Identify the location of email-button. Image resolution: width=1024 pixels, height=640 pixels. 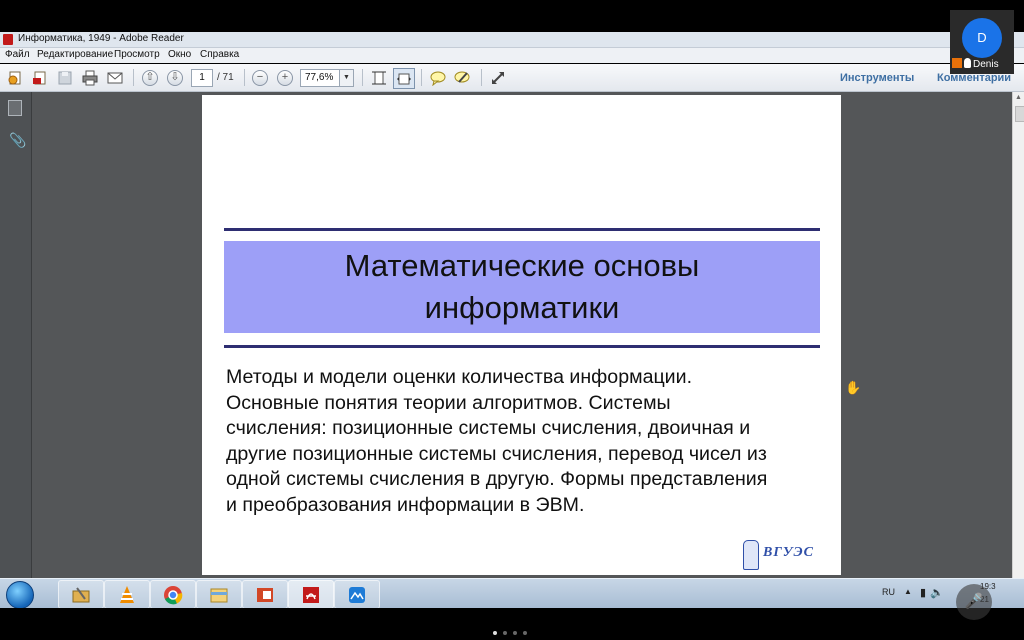
(115, 77).